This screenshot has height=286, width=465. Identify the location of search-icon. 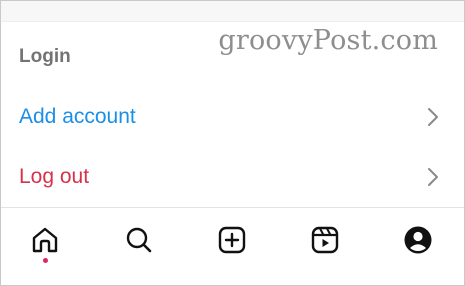
(139, 240).